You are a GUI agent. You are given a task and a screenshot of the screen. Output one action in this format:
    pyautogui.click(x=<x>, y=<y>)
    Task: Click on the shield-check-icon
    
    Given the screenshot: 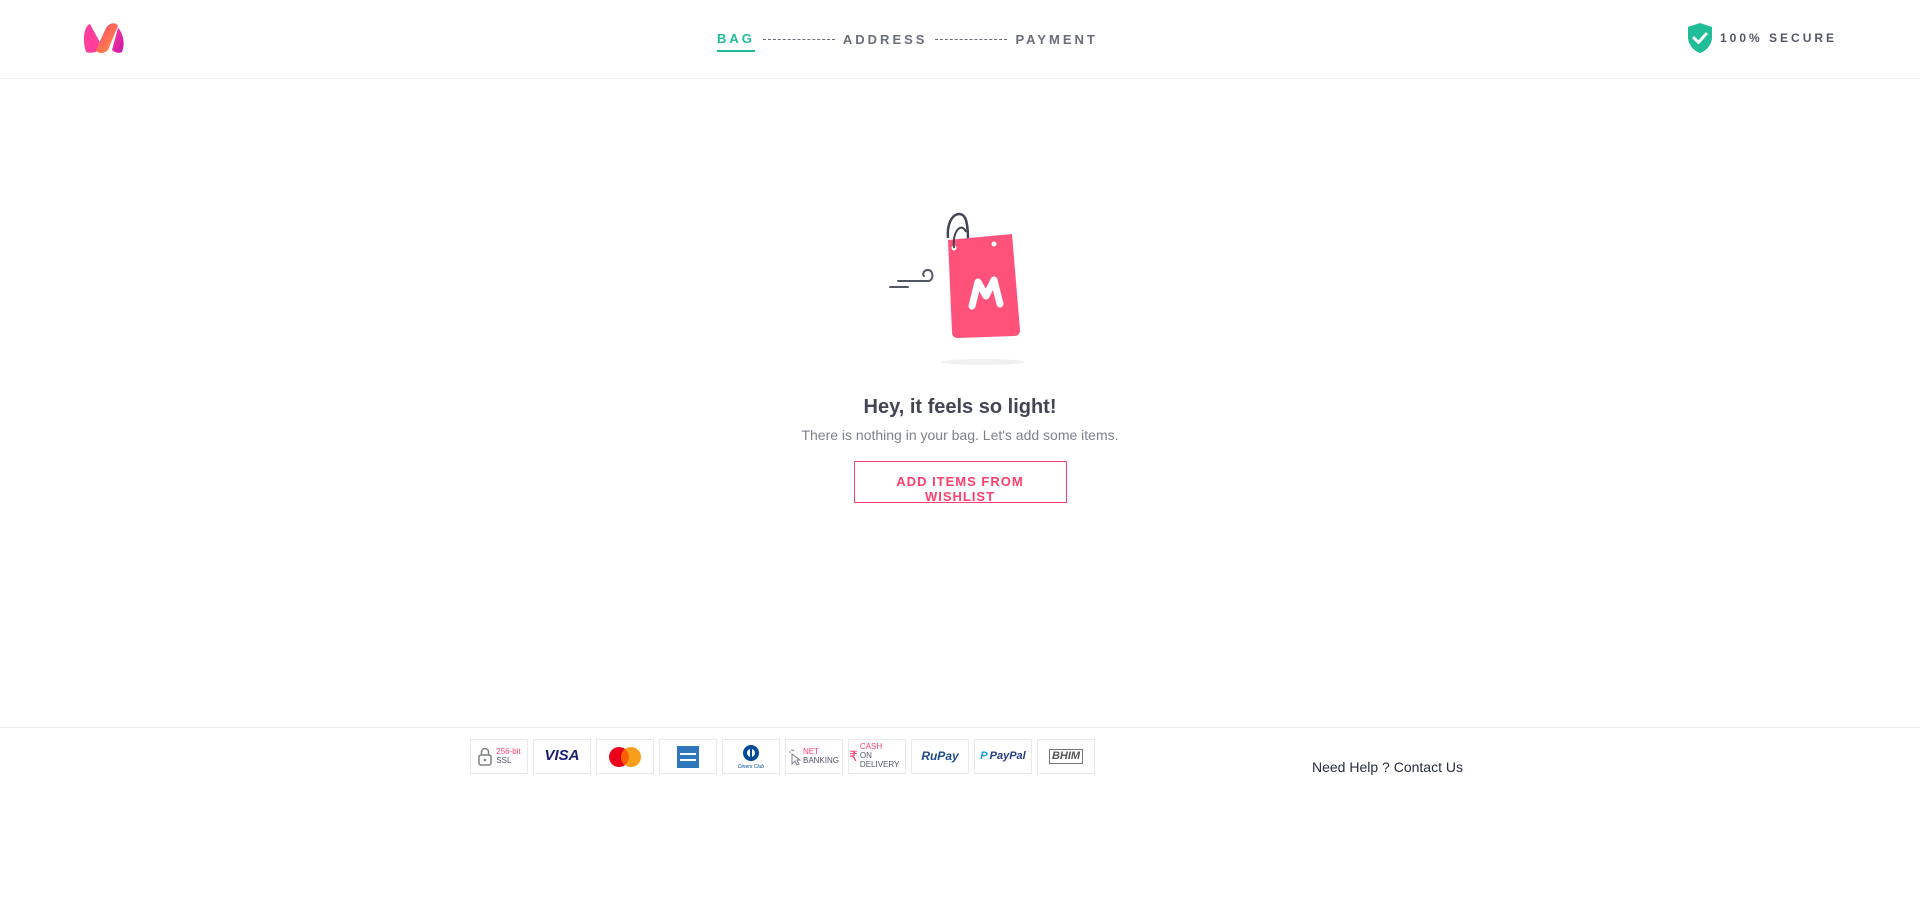 What is the action you would take?
    pyautogui.click(x=1700, y=38)
    